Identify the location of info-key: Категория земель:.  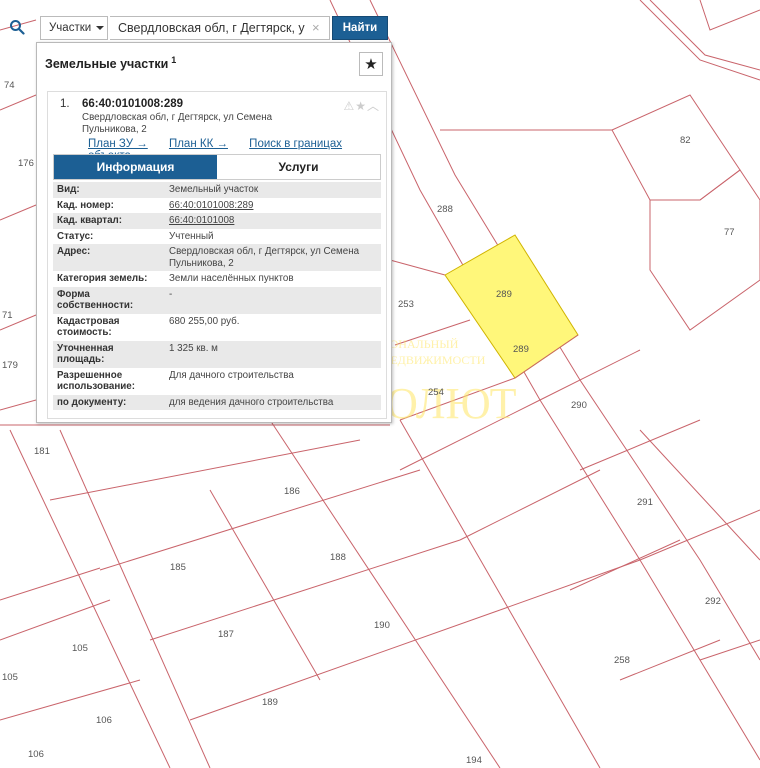
(109, 279).